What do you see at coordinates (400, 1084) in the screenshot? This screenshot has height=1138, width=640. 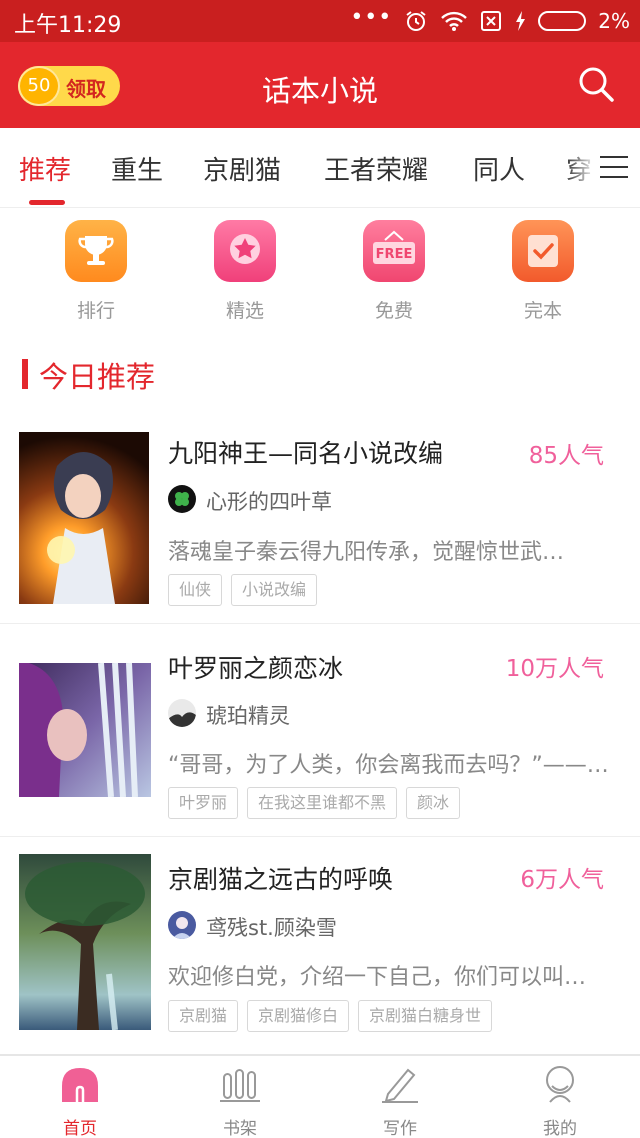 I see `pen-icon` at bounding box center [400, 1084].